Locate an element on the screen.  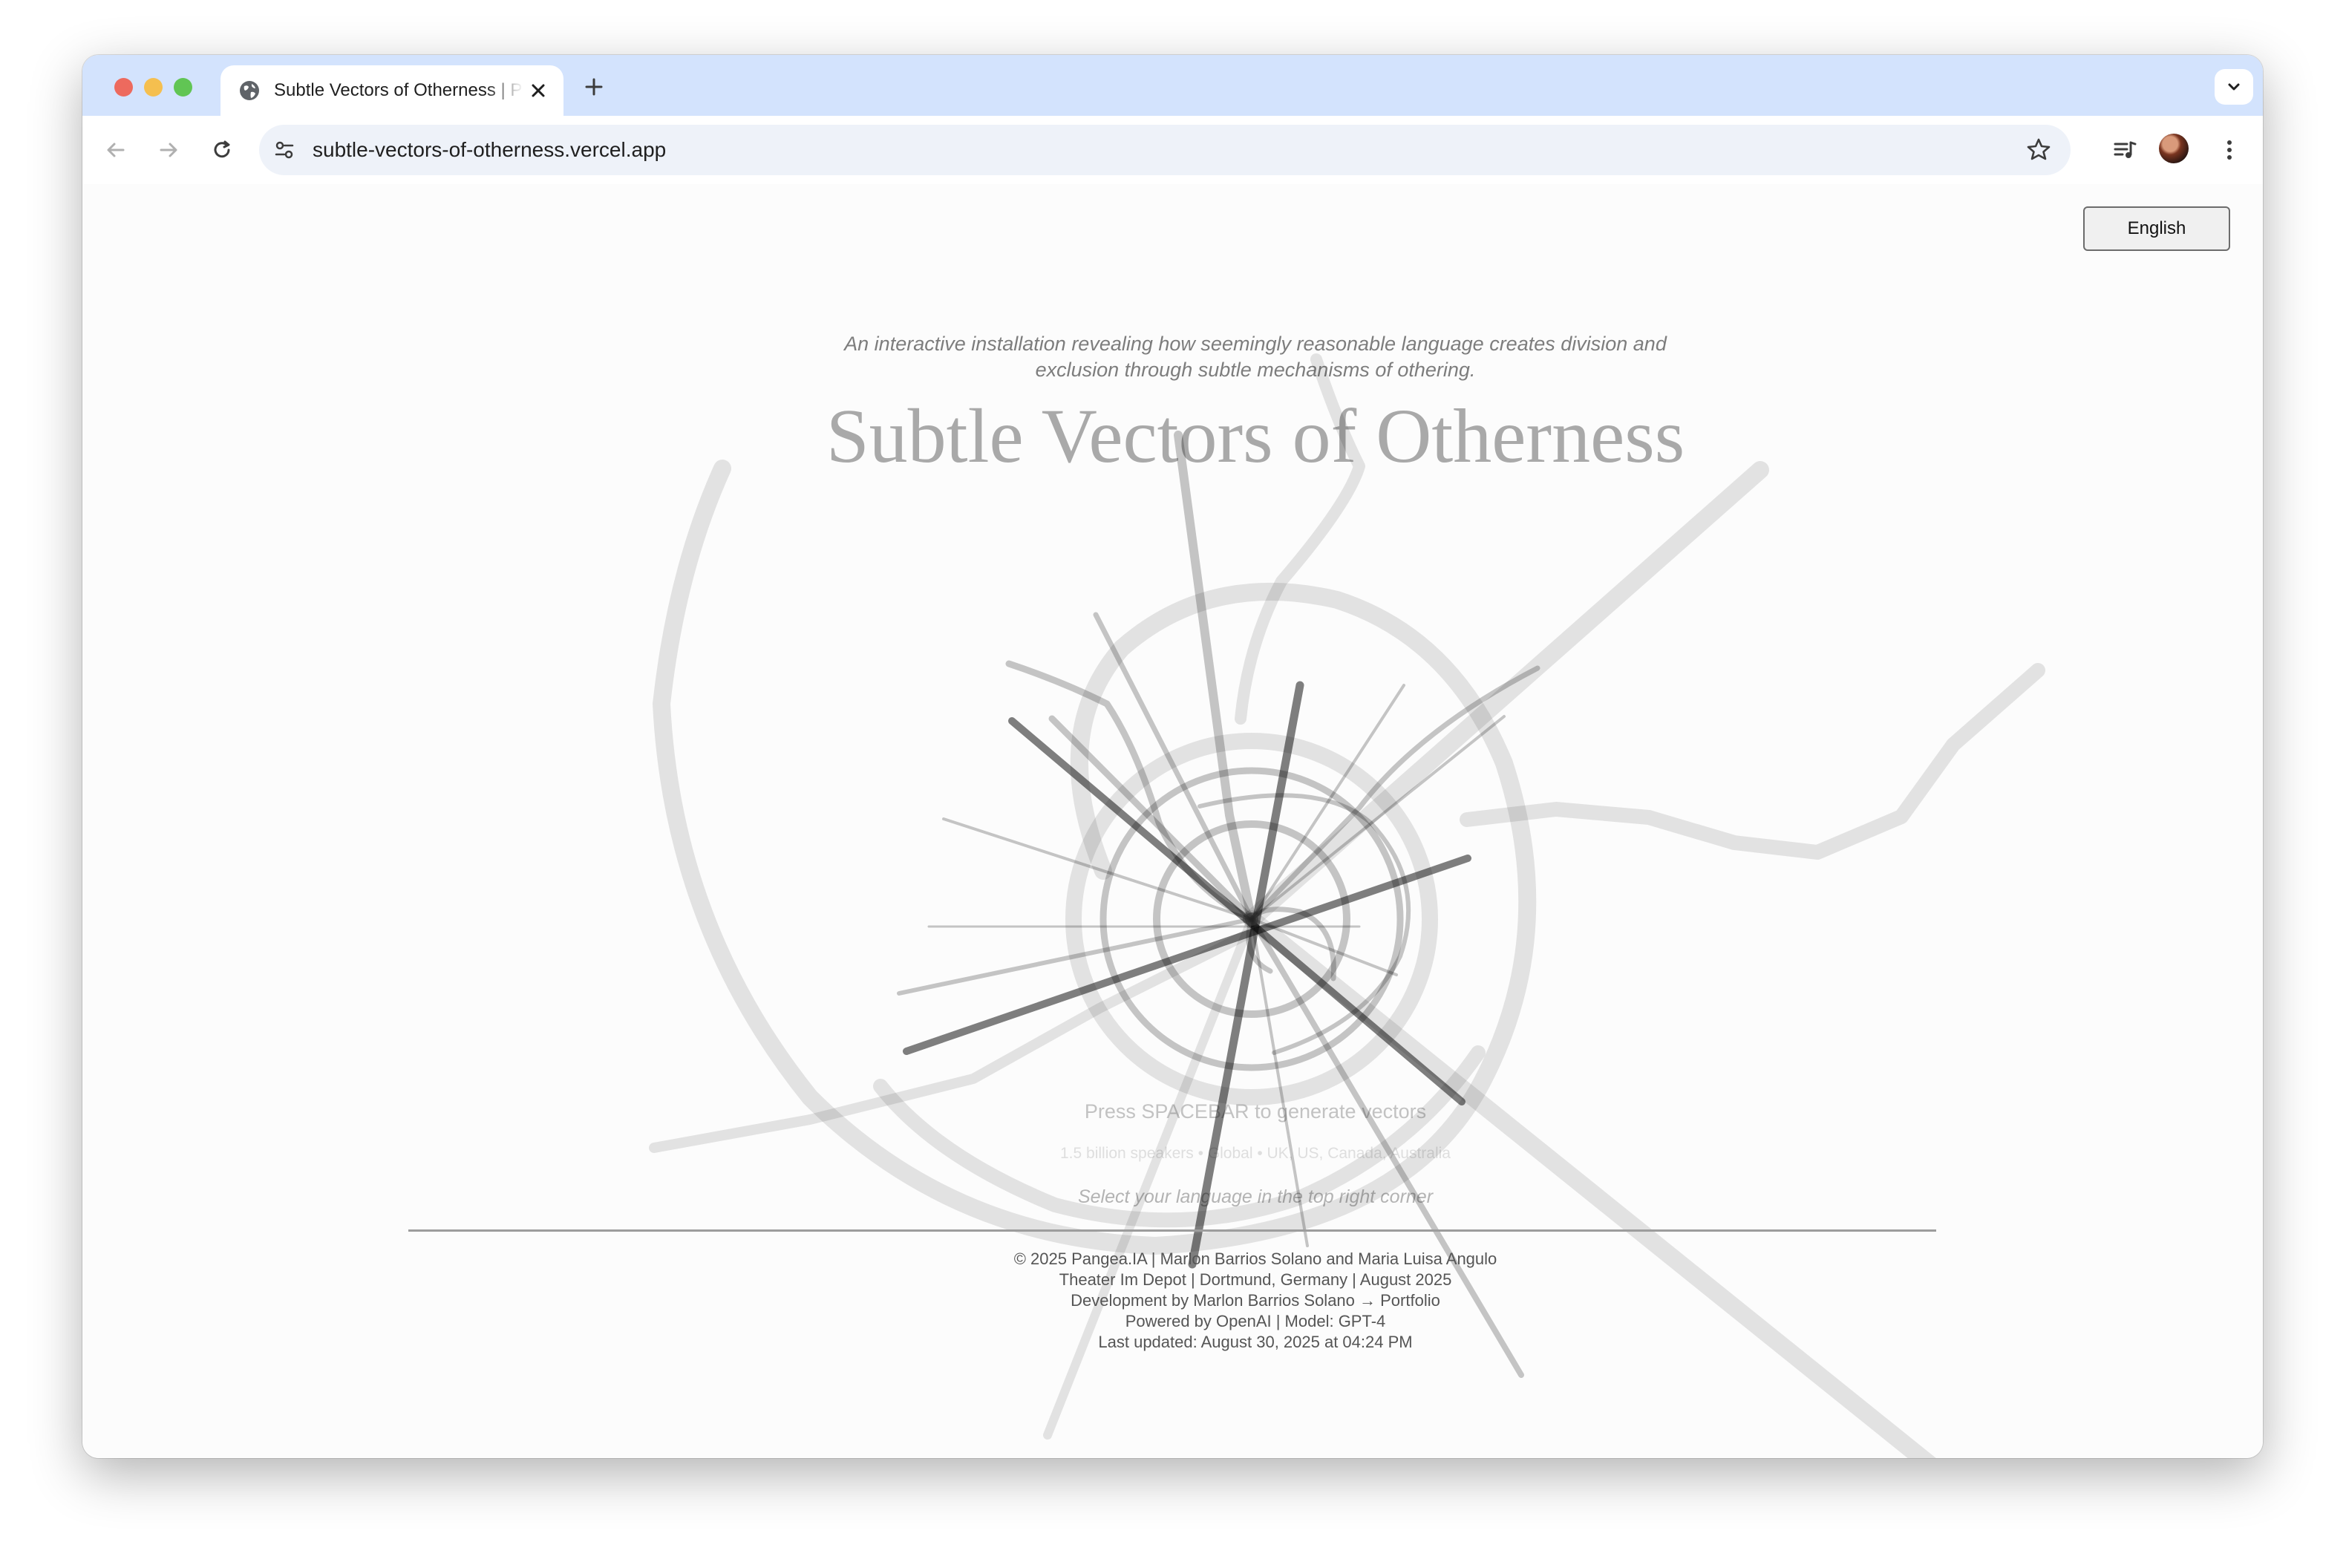
tab-active: Subtle Vectors of Otherness | Pangea.IA is located at coordinates (391, 90).